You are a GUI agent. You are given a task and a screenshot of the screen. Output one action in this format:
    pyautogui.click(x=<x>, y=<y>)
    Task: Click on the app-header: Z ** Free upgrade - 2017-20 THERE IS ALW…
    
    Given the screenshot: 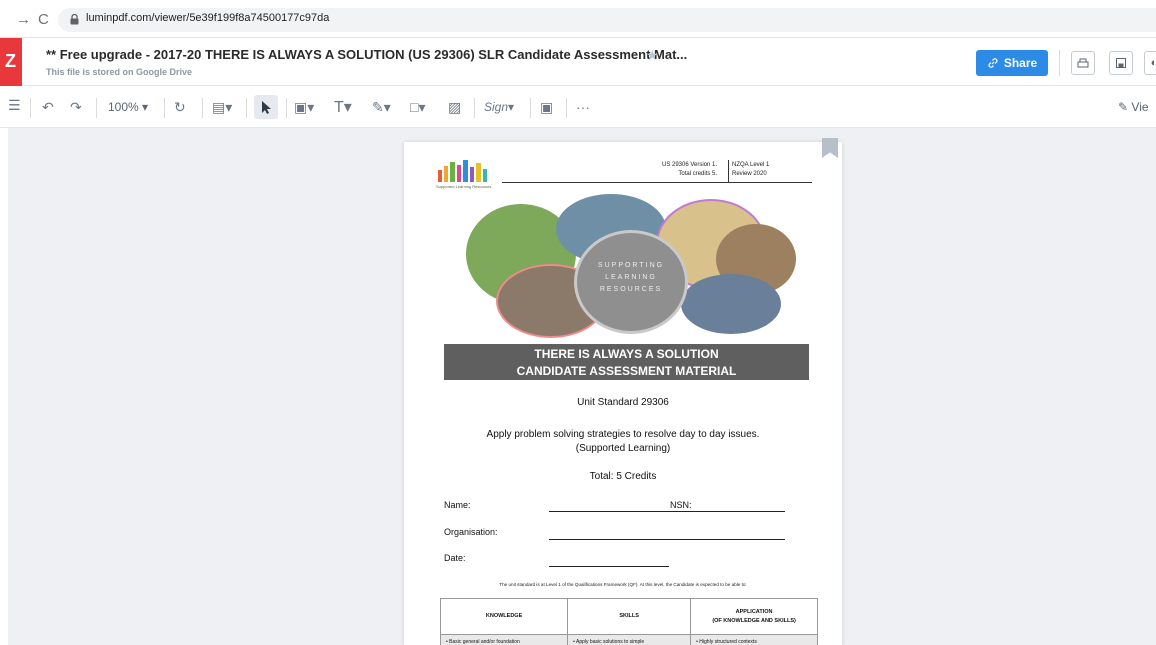 What is the action you would take?
    pyautogui.click(x=578, y=62)
    